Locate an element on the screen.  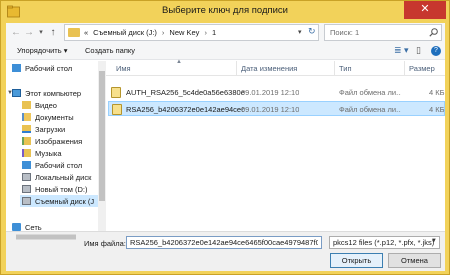
address-dropdown-icon: ▾ is located at coordinates (300, 32).